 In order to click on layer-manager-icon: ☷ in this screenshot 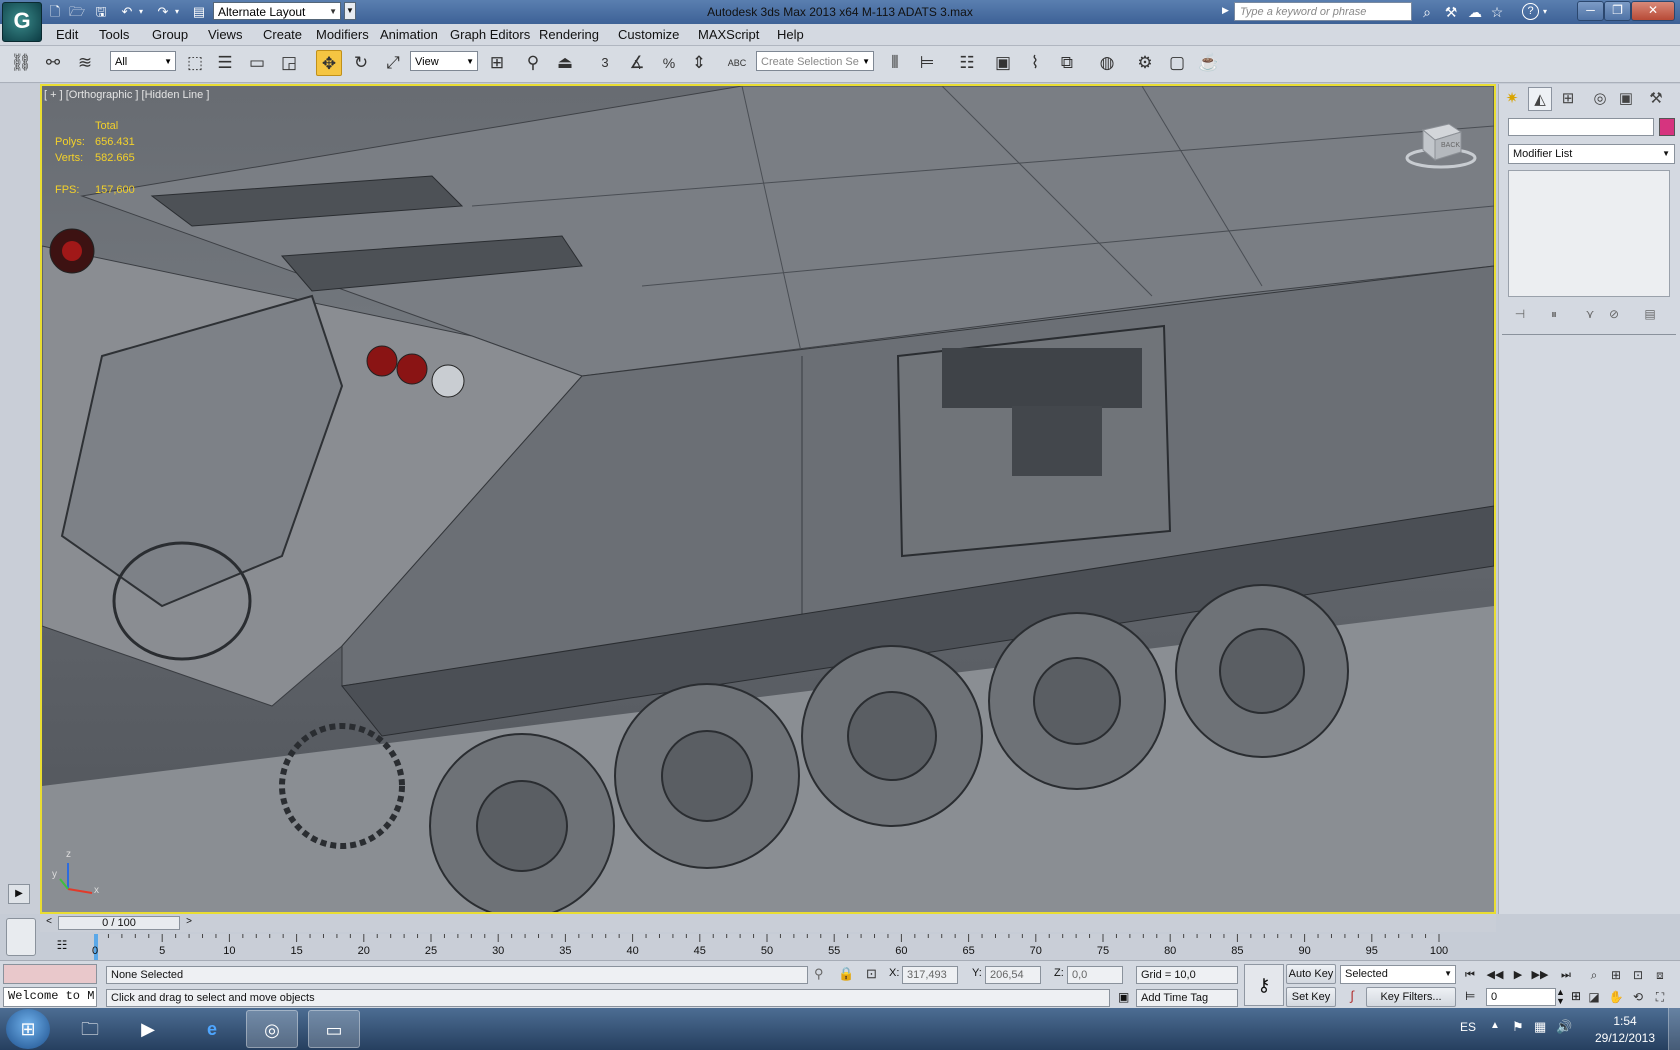, I will do `click(967, 63)`.